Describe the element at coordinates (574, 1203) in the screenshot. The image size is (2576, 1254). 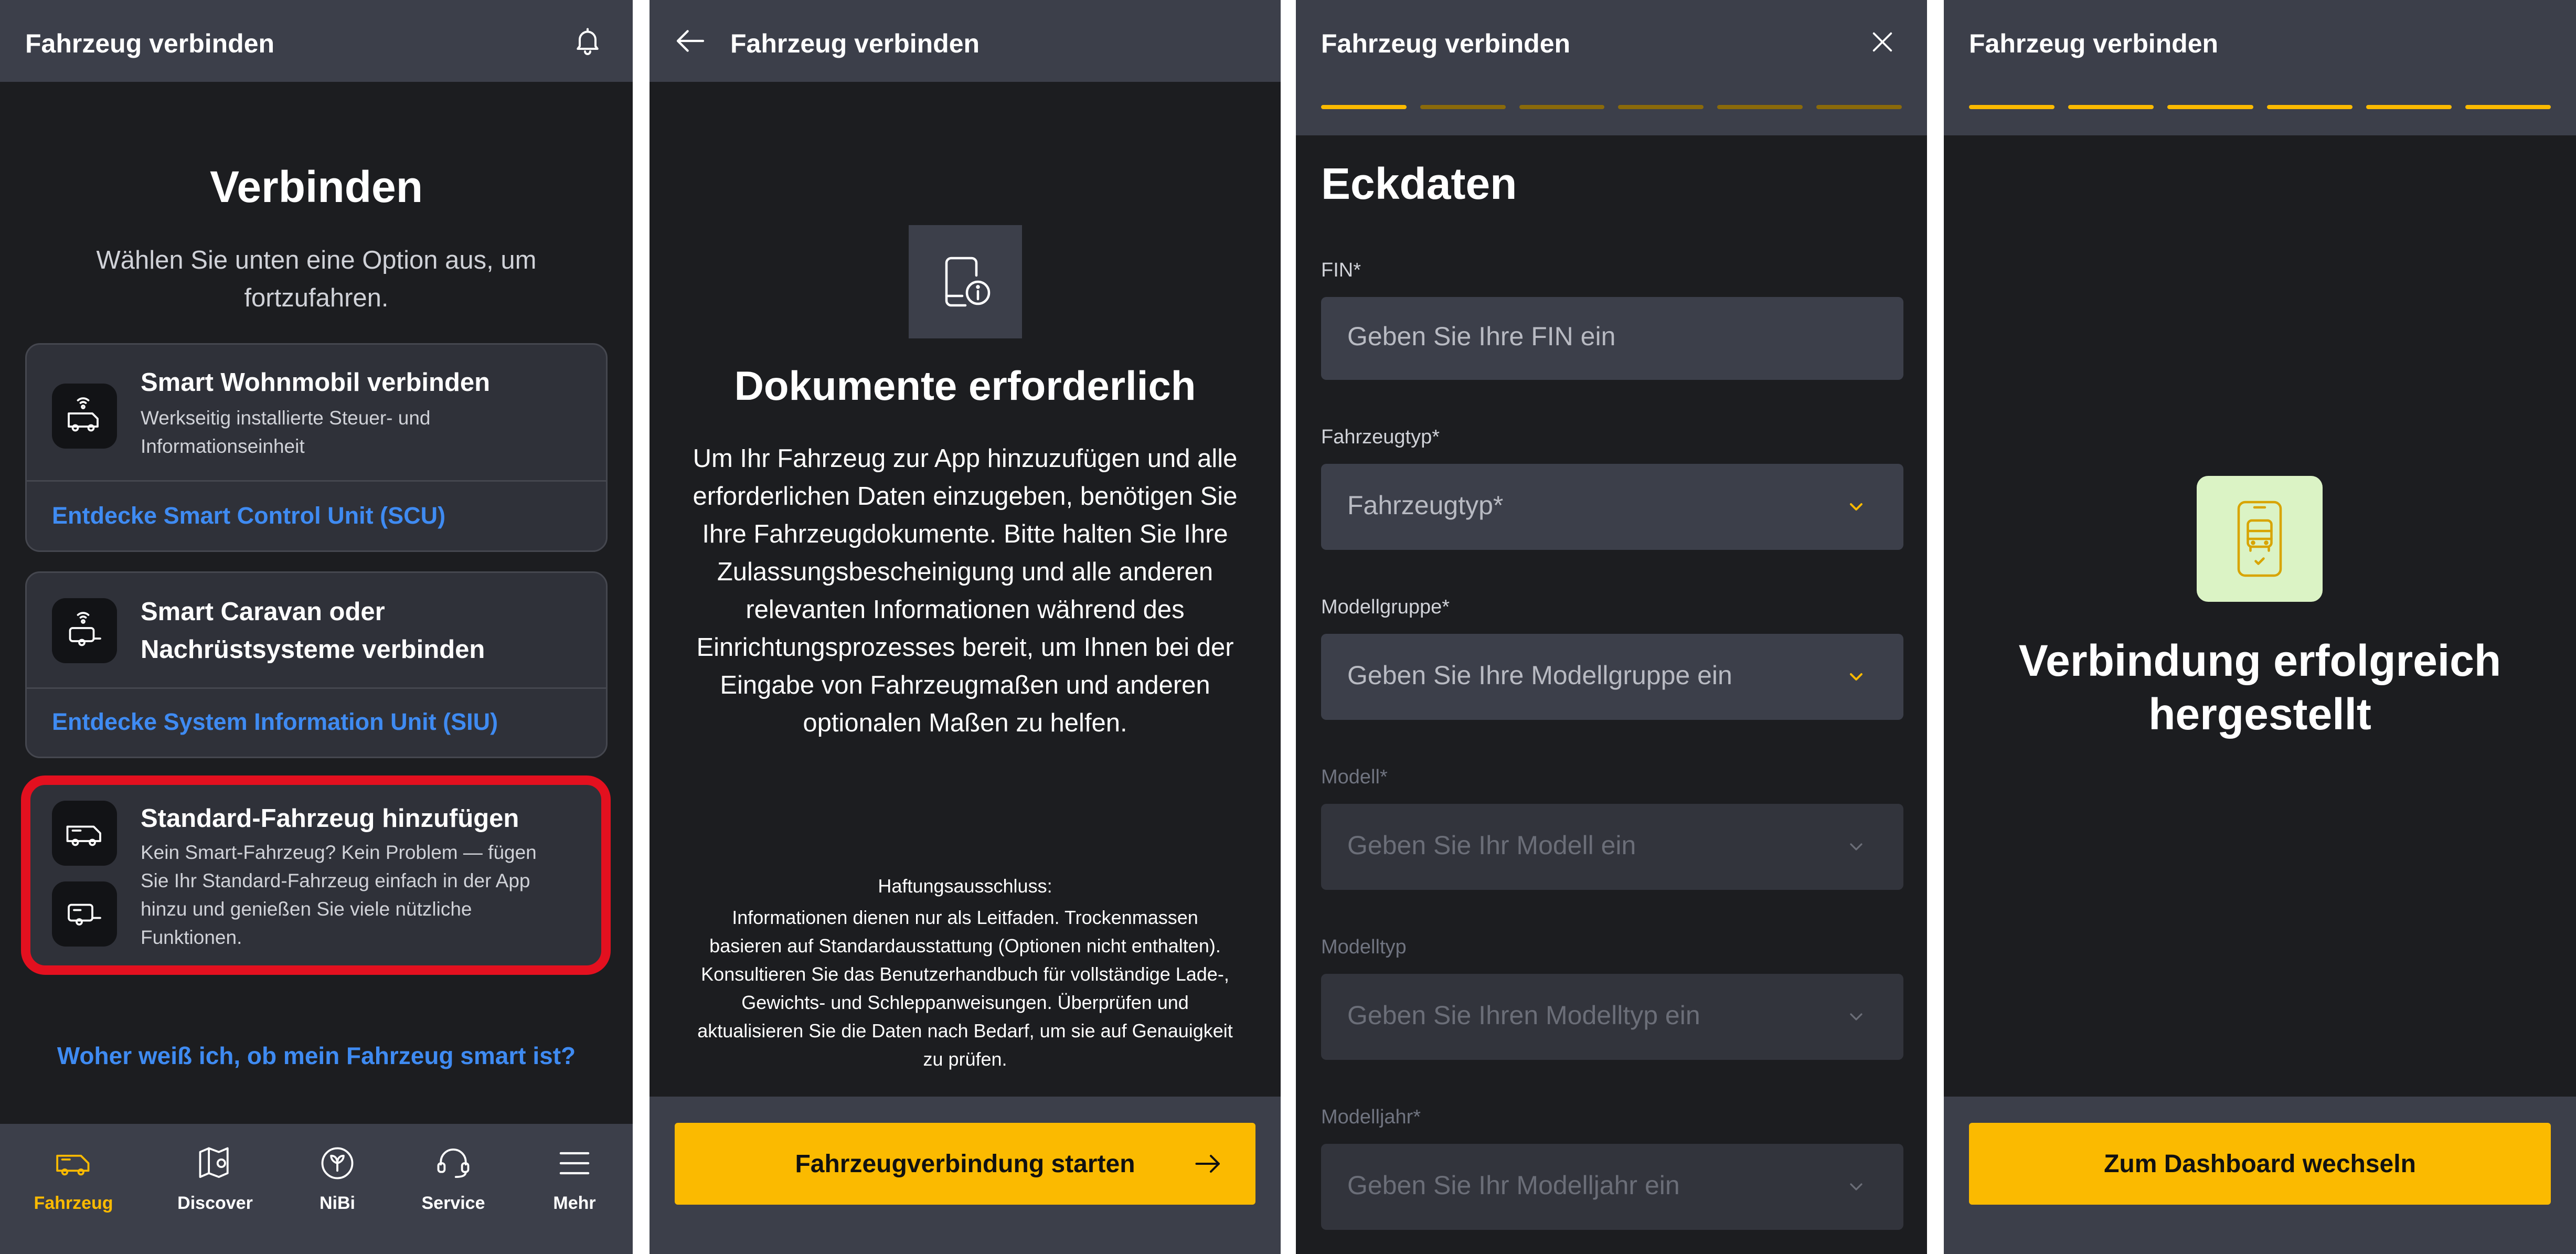
I see `nav-label: Mehr` at that location.